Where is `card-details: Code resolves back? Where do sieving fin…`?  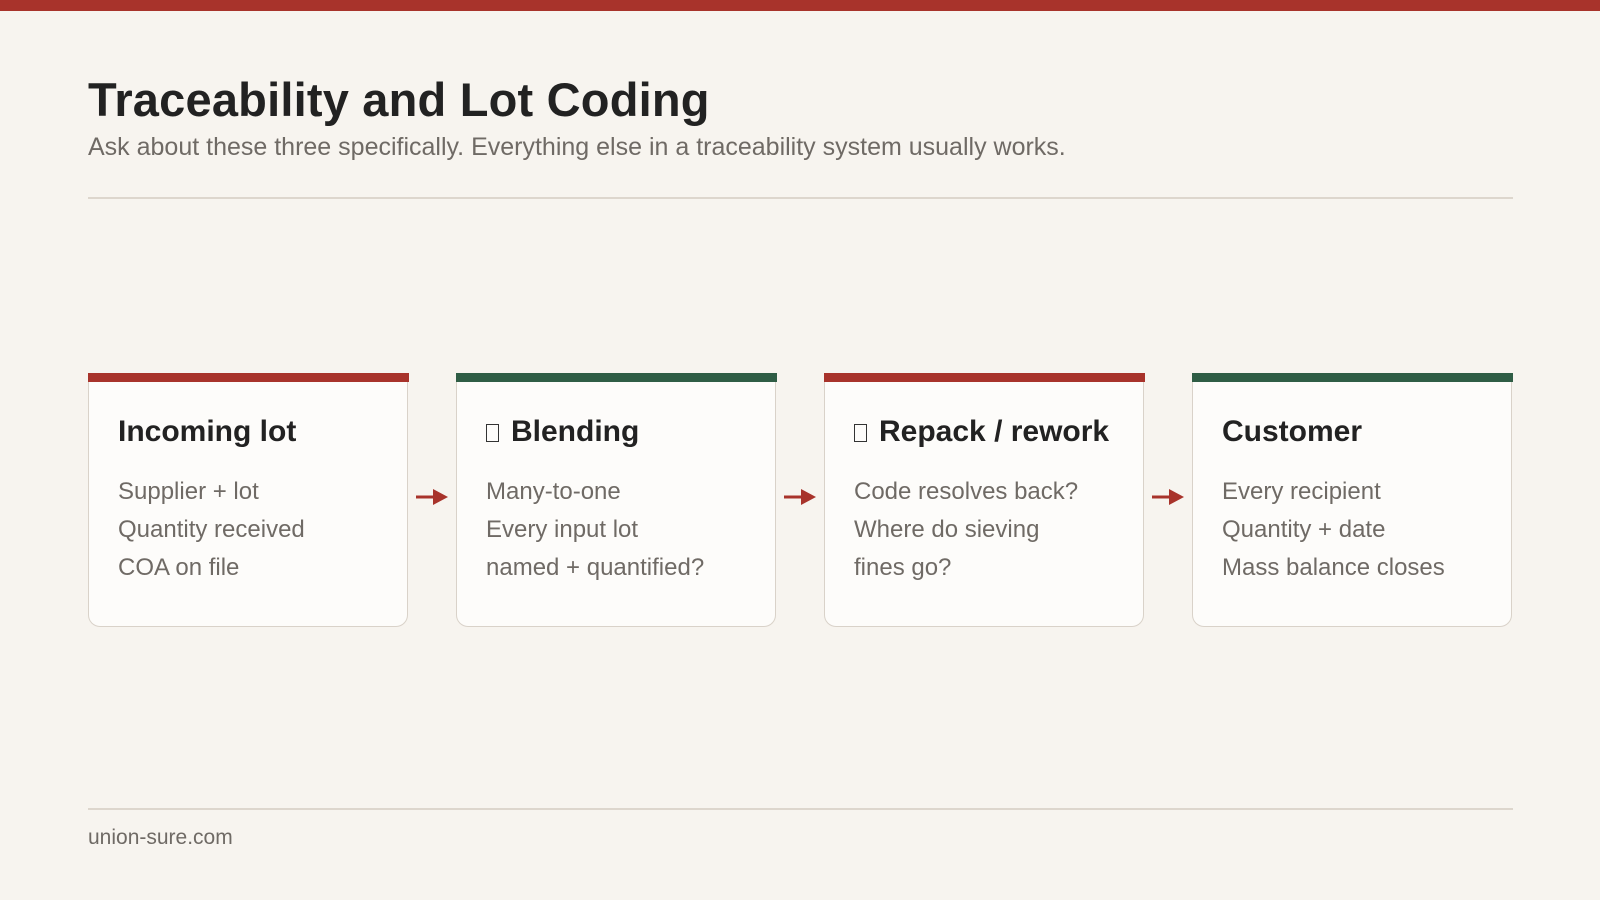
card-details: Code resolves back? Where do sieving fin… is located at coordinates (966, 530).